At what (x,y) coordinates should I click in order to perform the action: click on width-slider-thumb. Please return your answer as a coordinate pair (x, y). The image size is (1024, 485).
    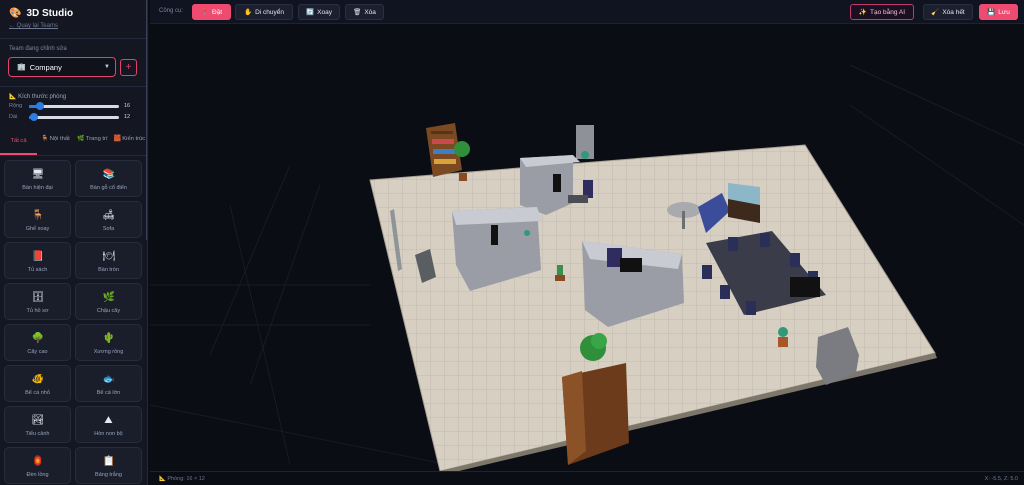
    Looking at the image, I should click on (39, 105).